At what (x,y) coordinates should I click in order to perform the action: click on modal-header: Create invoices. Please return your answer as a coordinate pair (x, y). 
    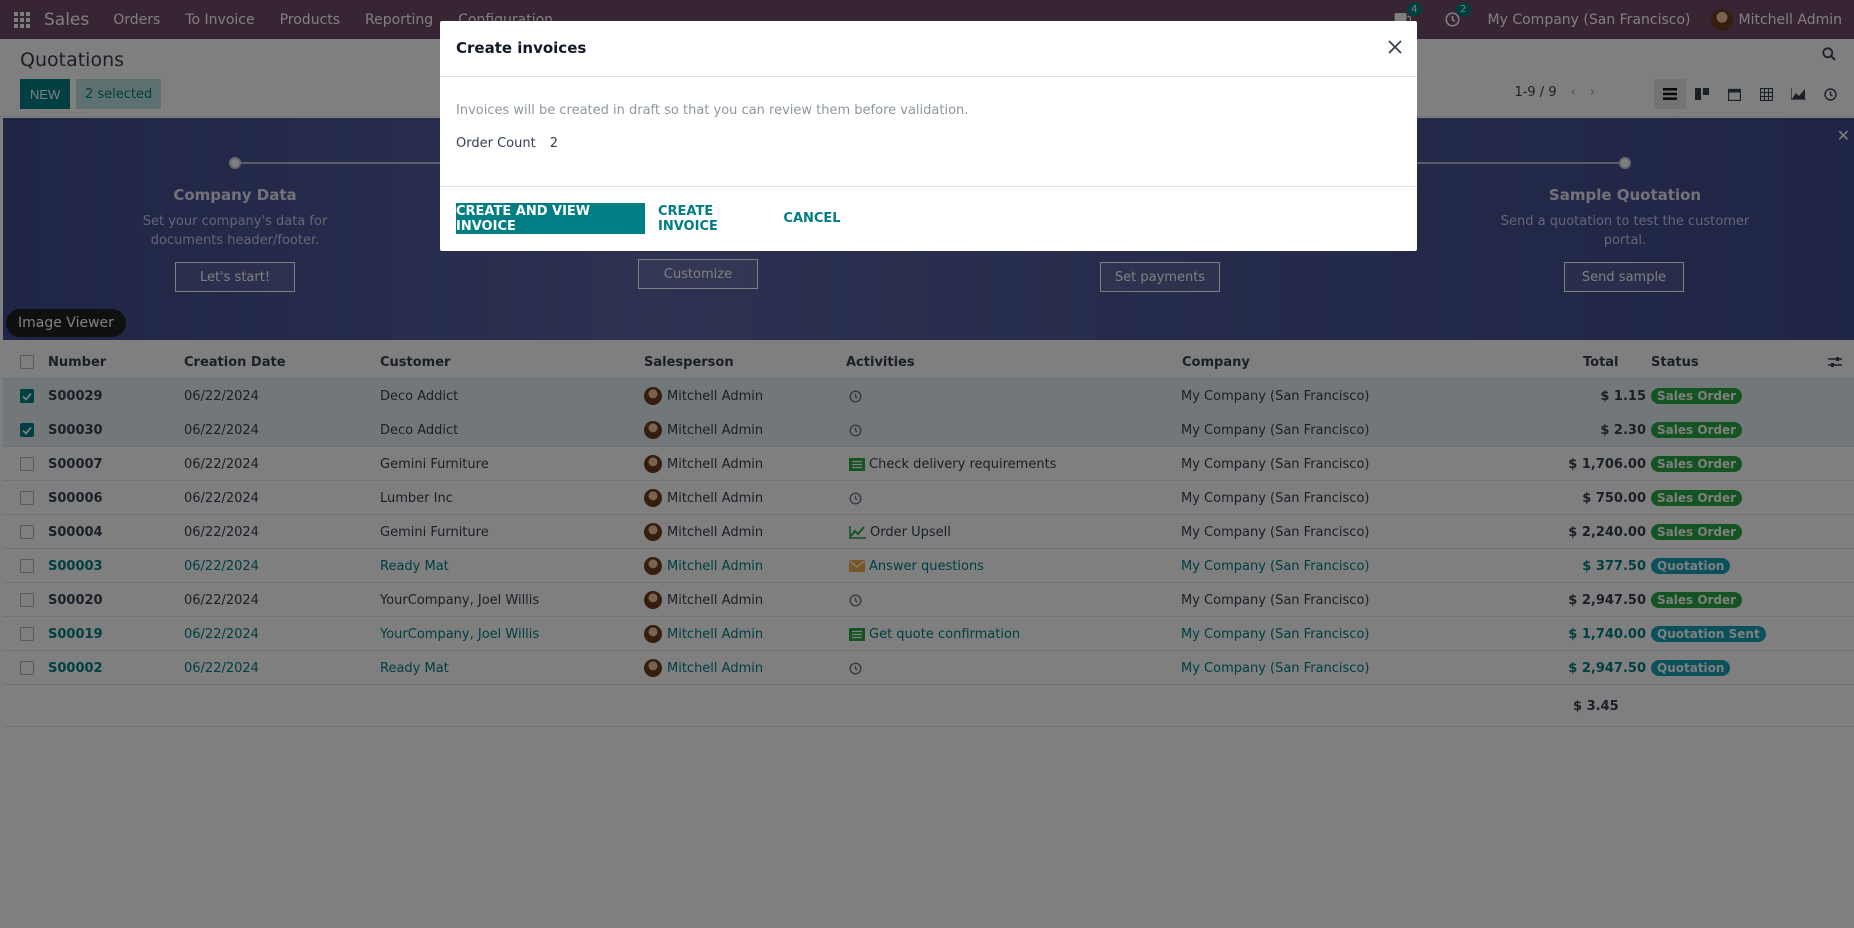
    Looking at the image, I should click on (928, 49).